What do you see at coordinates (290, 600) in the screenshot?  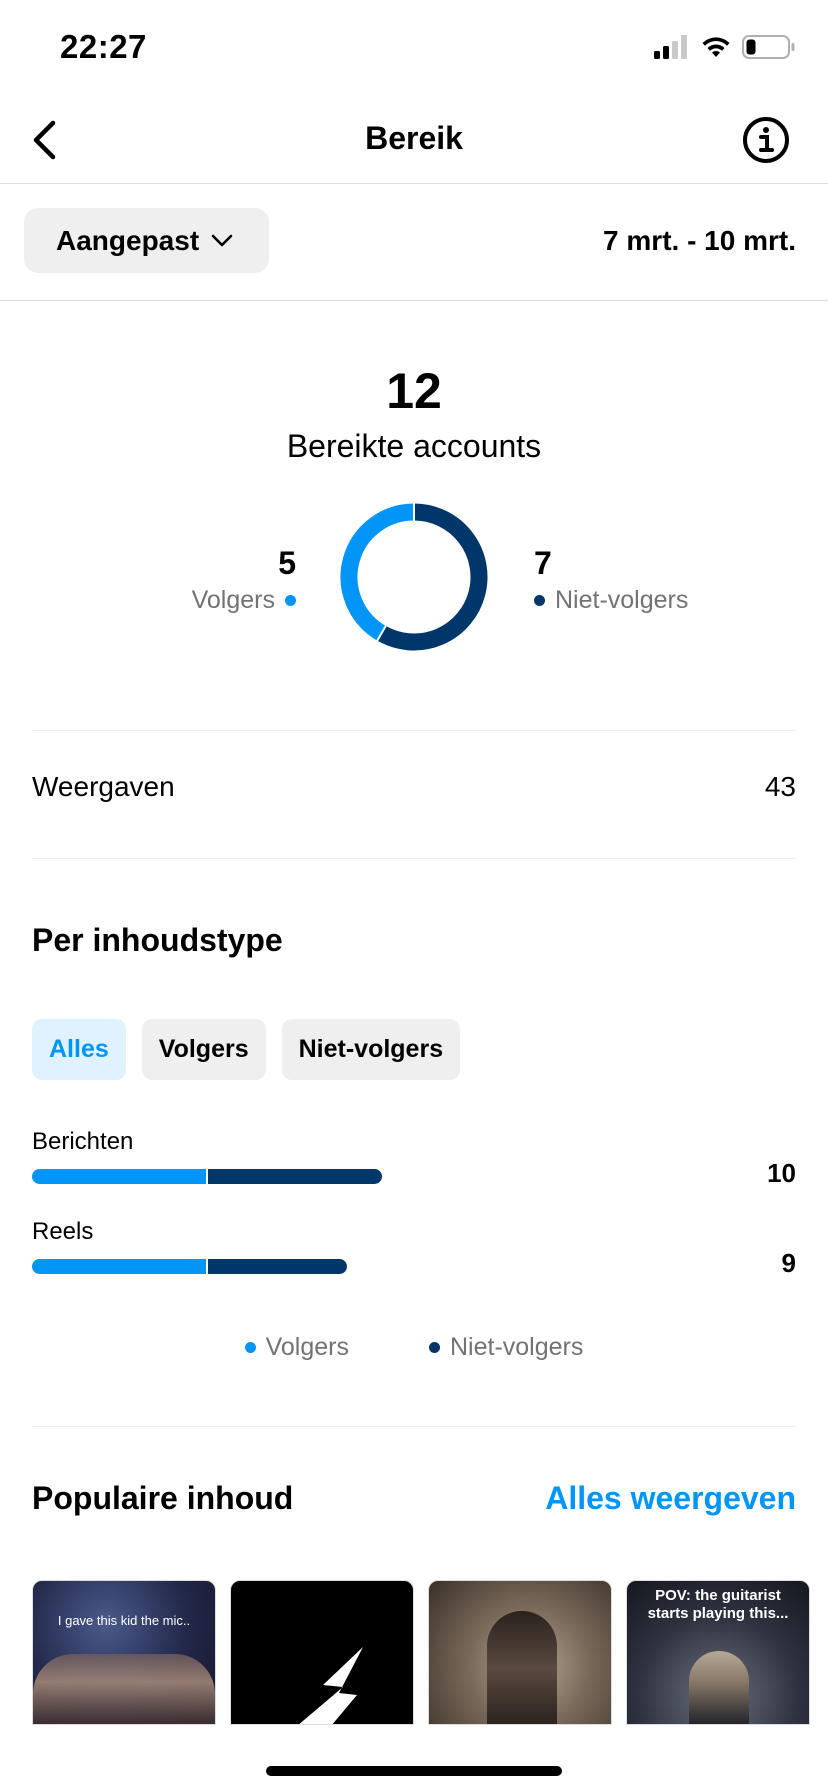 I see `followers-dot` at bounding box center [290, 600].